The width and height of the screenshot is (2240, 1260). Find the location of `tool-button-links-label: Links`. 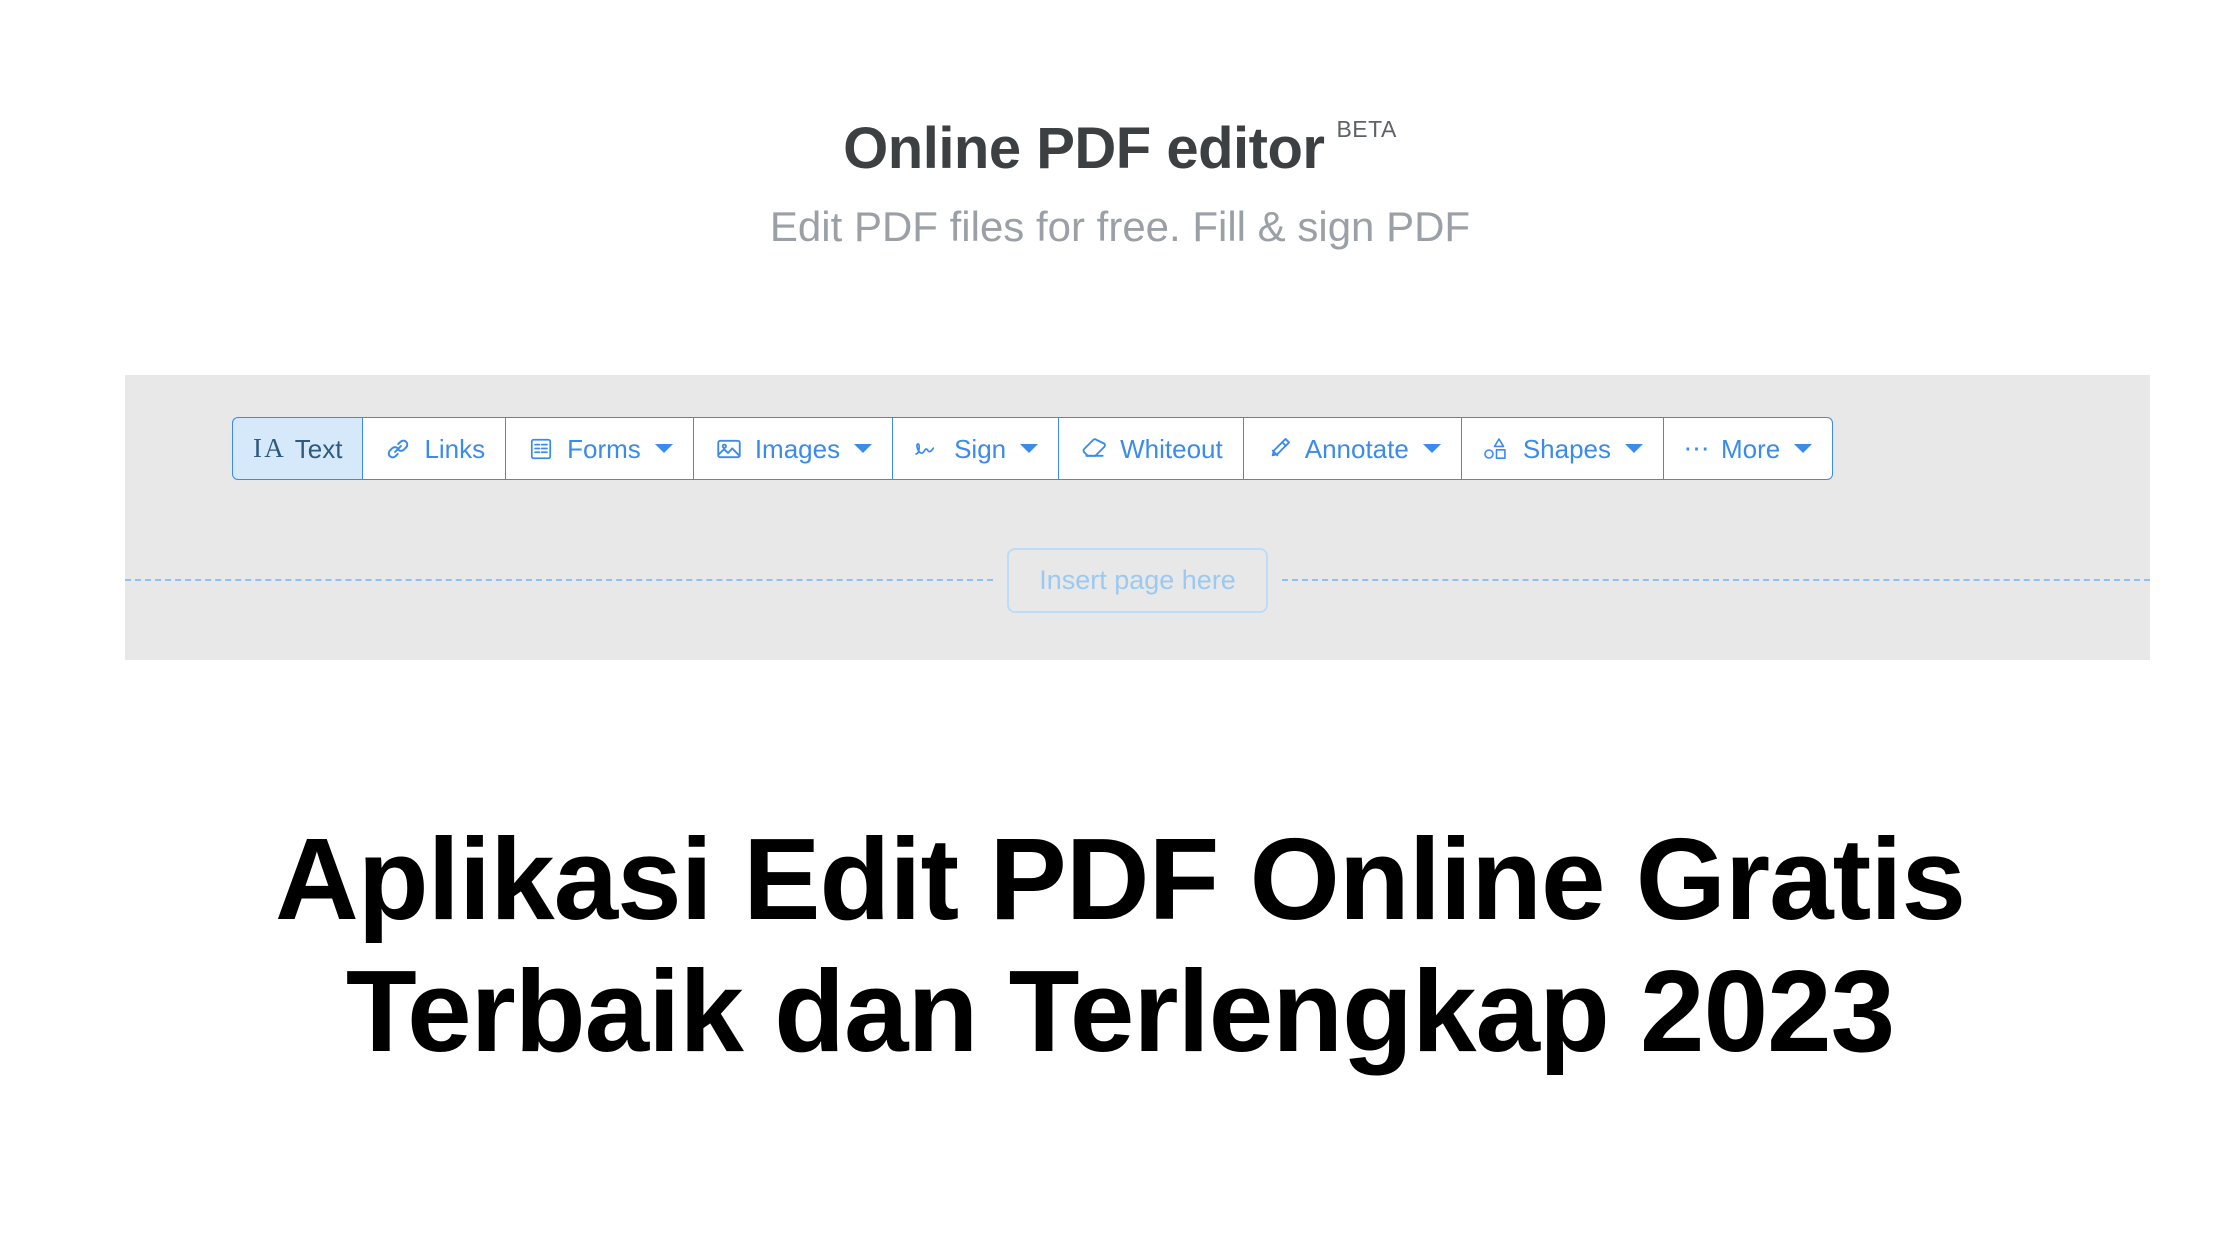

tool-button-links-label: Links is located at coordinates (455, 448).